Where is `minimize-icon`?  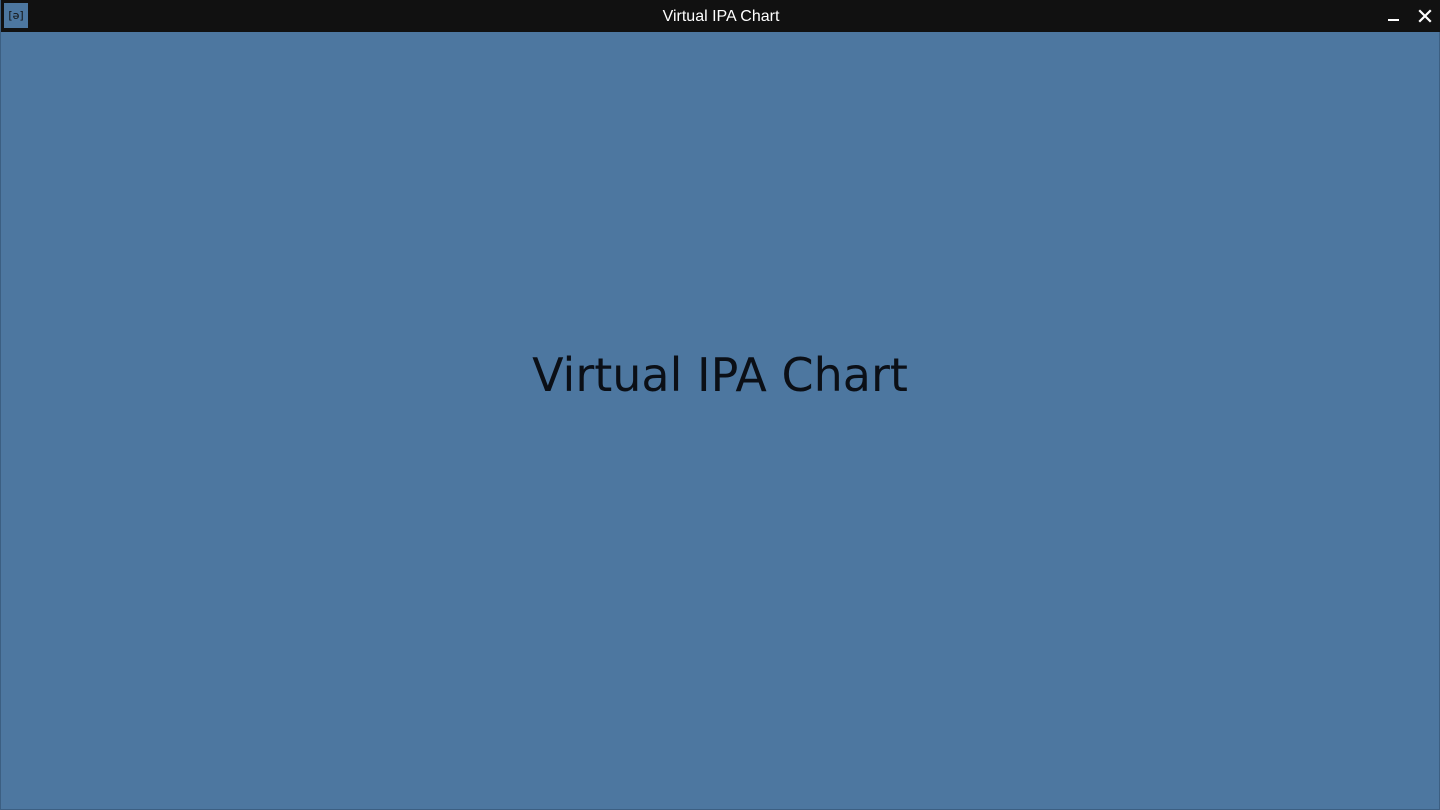 minimize-icon is located at coordinates (1393, 20).